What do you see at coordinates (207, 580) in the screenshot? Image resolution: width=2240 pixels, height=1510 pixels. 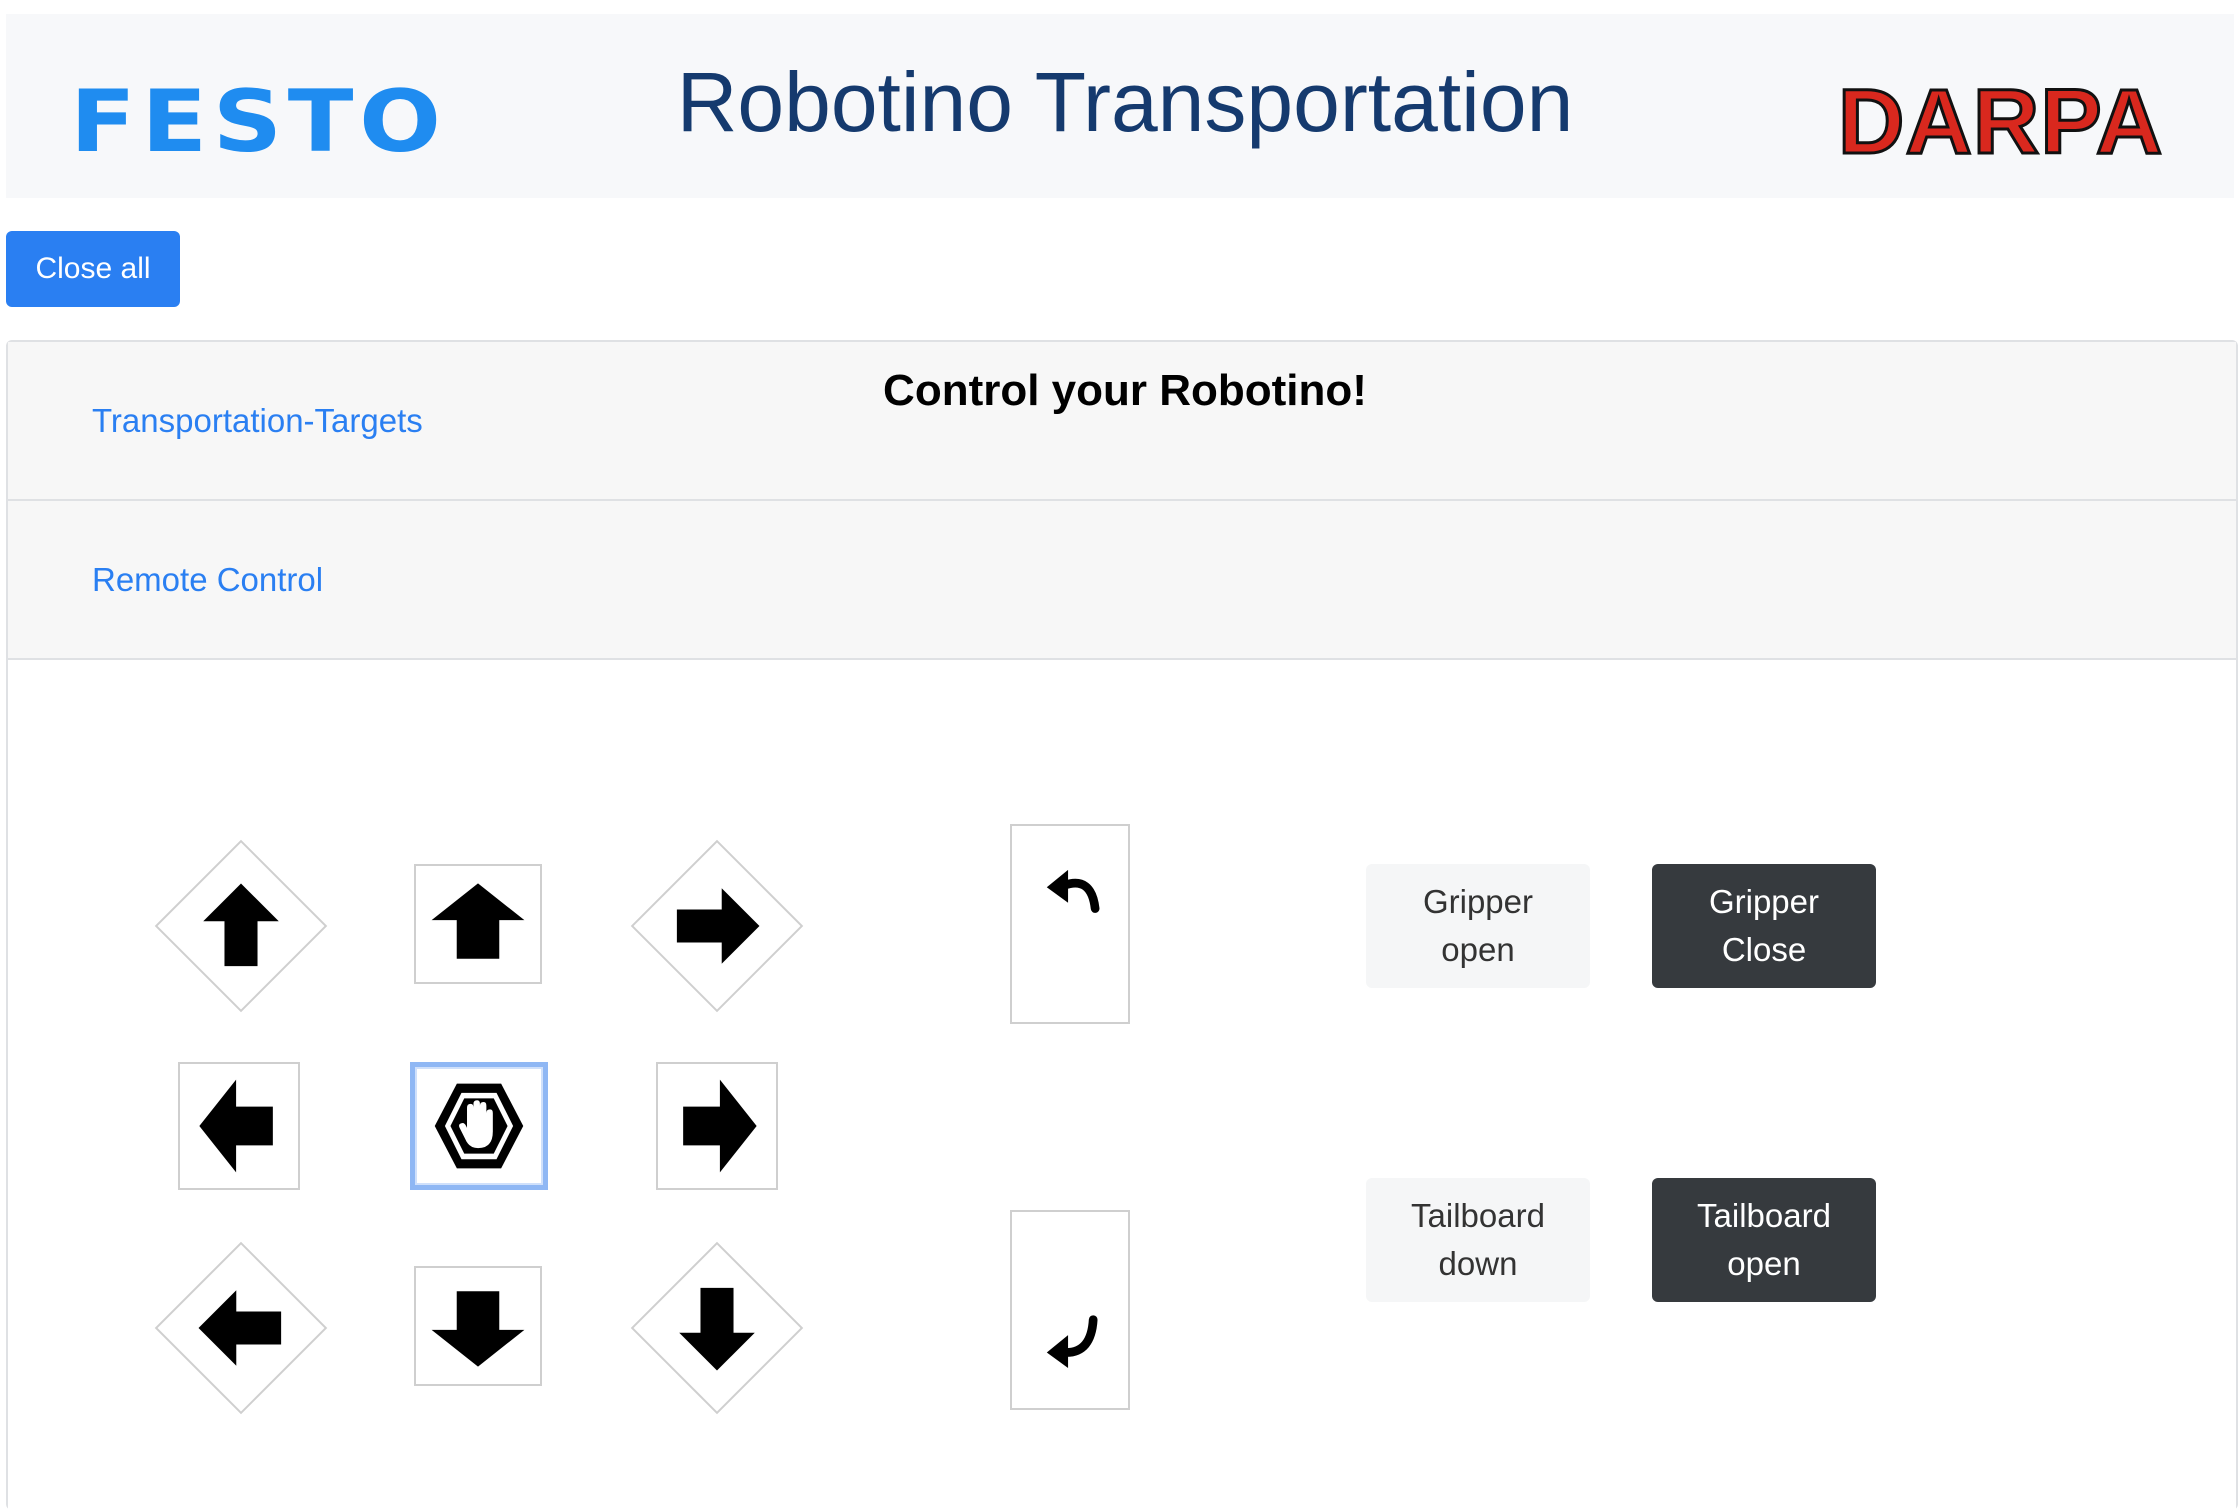 I see `remote-control-link: Remote Control` at bounding box center [207, 580].